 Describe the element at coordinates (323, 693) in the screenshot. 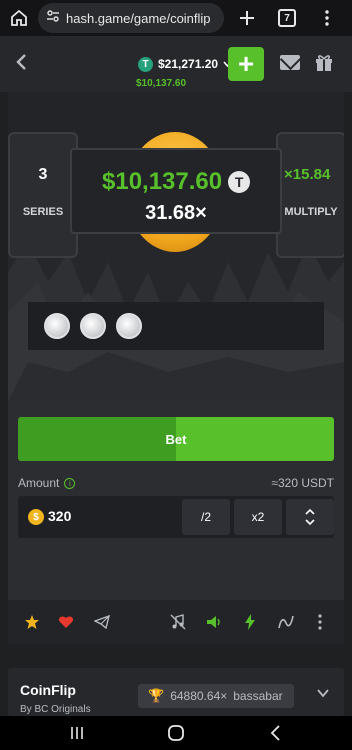

I see `chevron-down-icon` at that location.